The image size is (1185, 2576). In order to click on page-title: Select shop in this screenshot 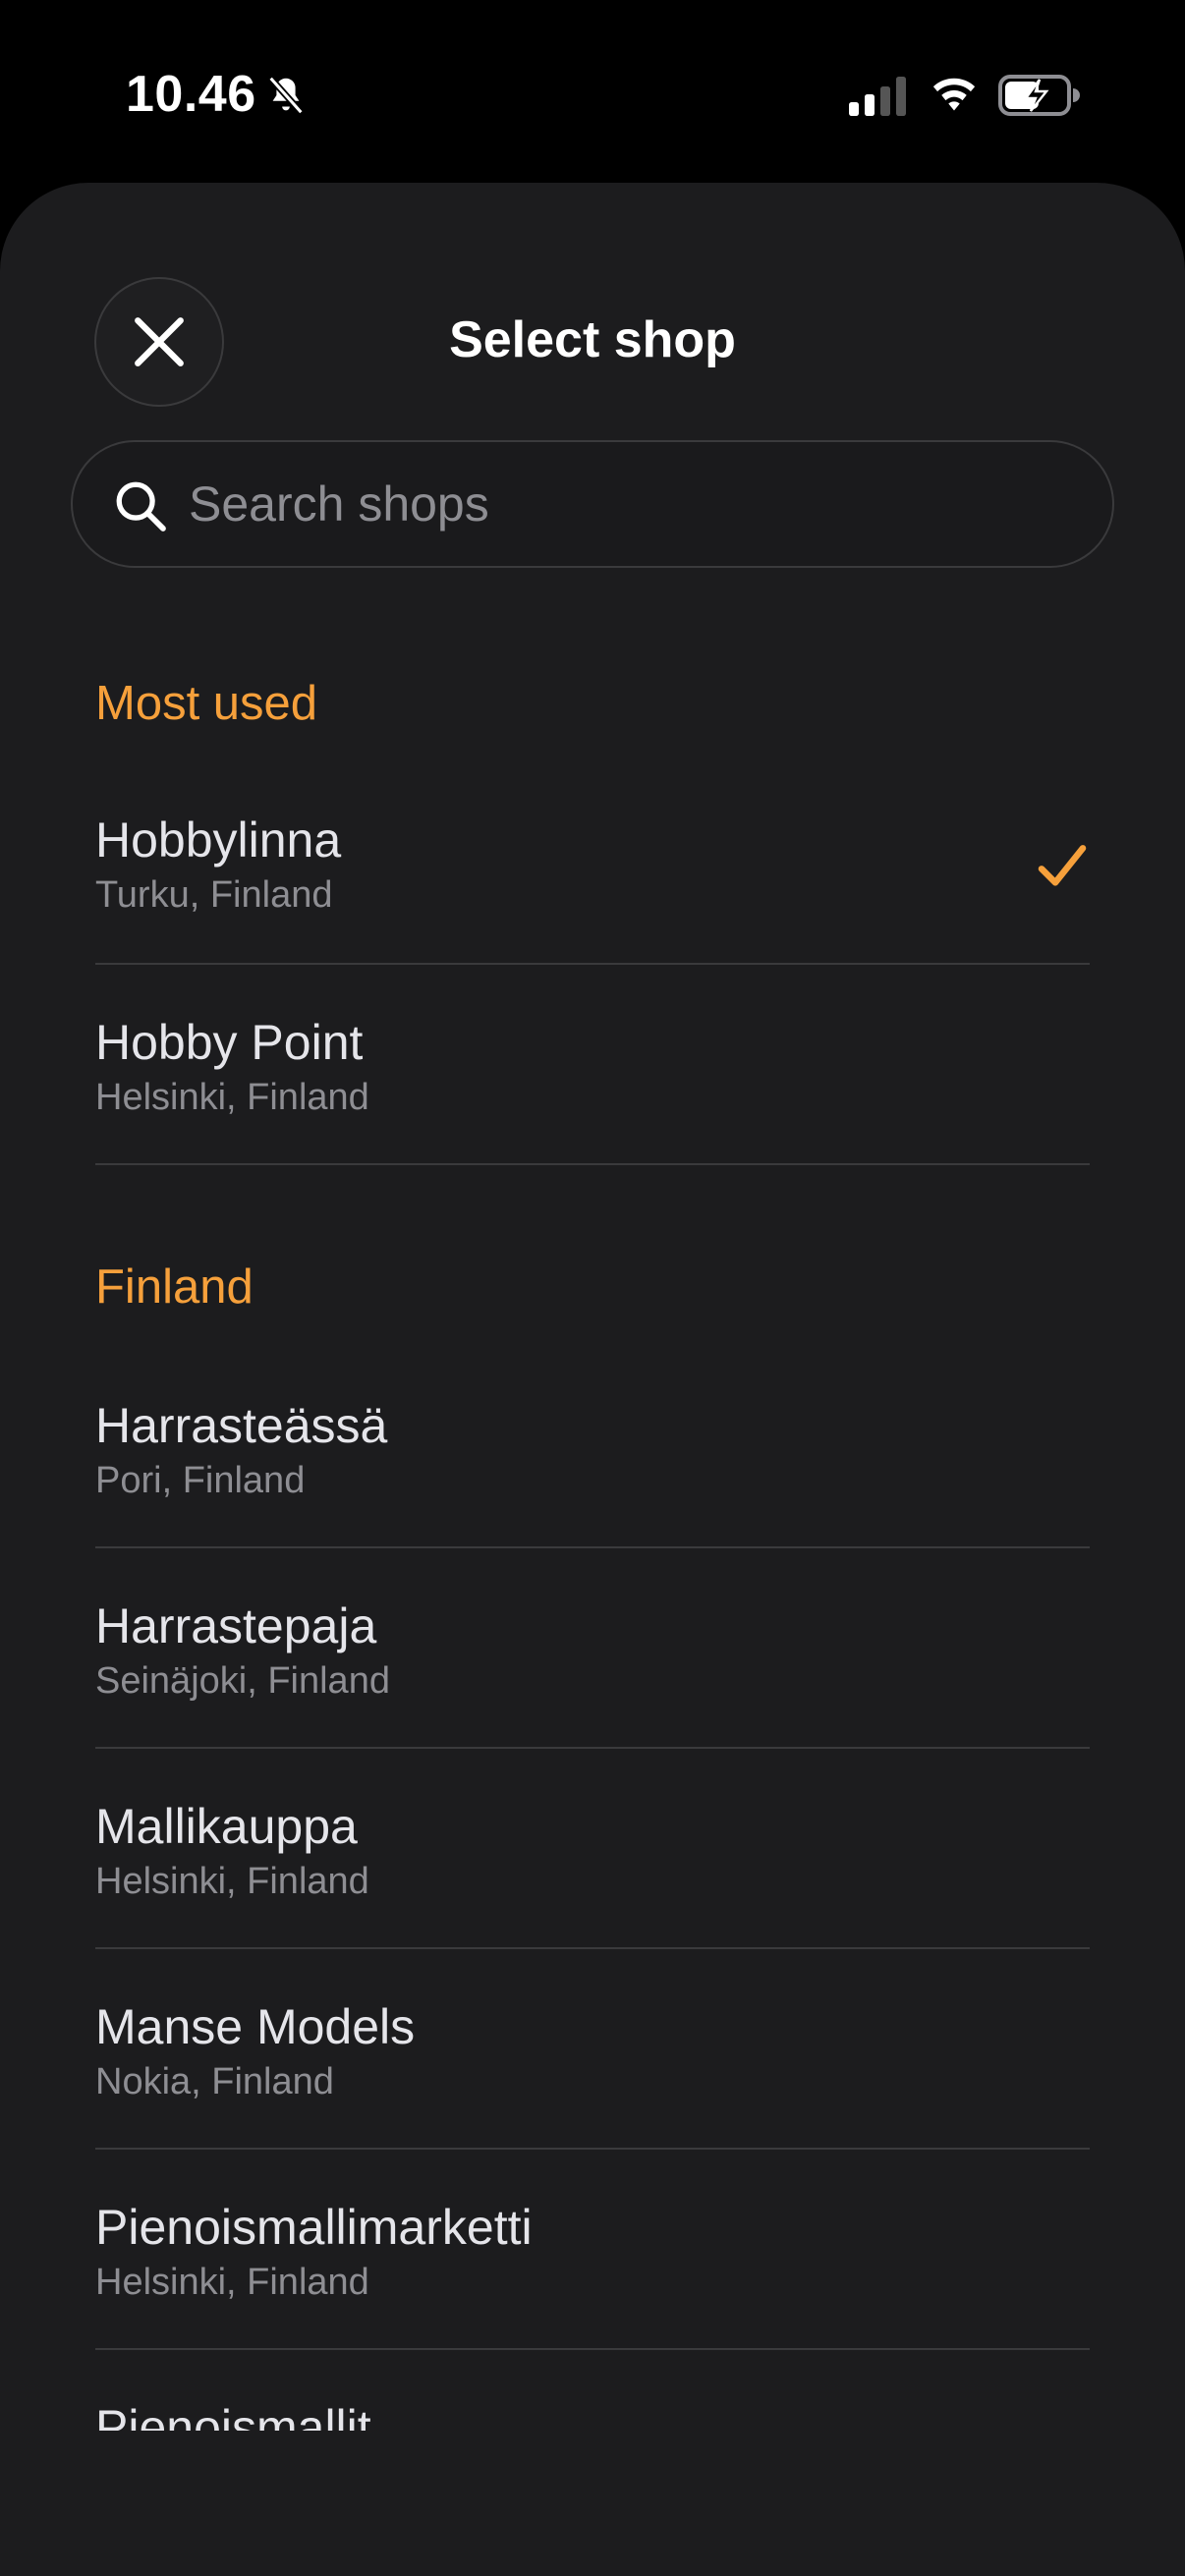, I will do `click(592, 339)`.